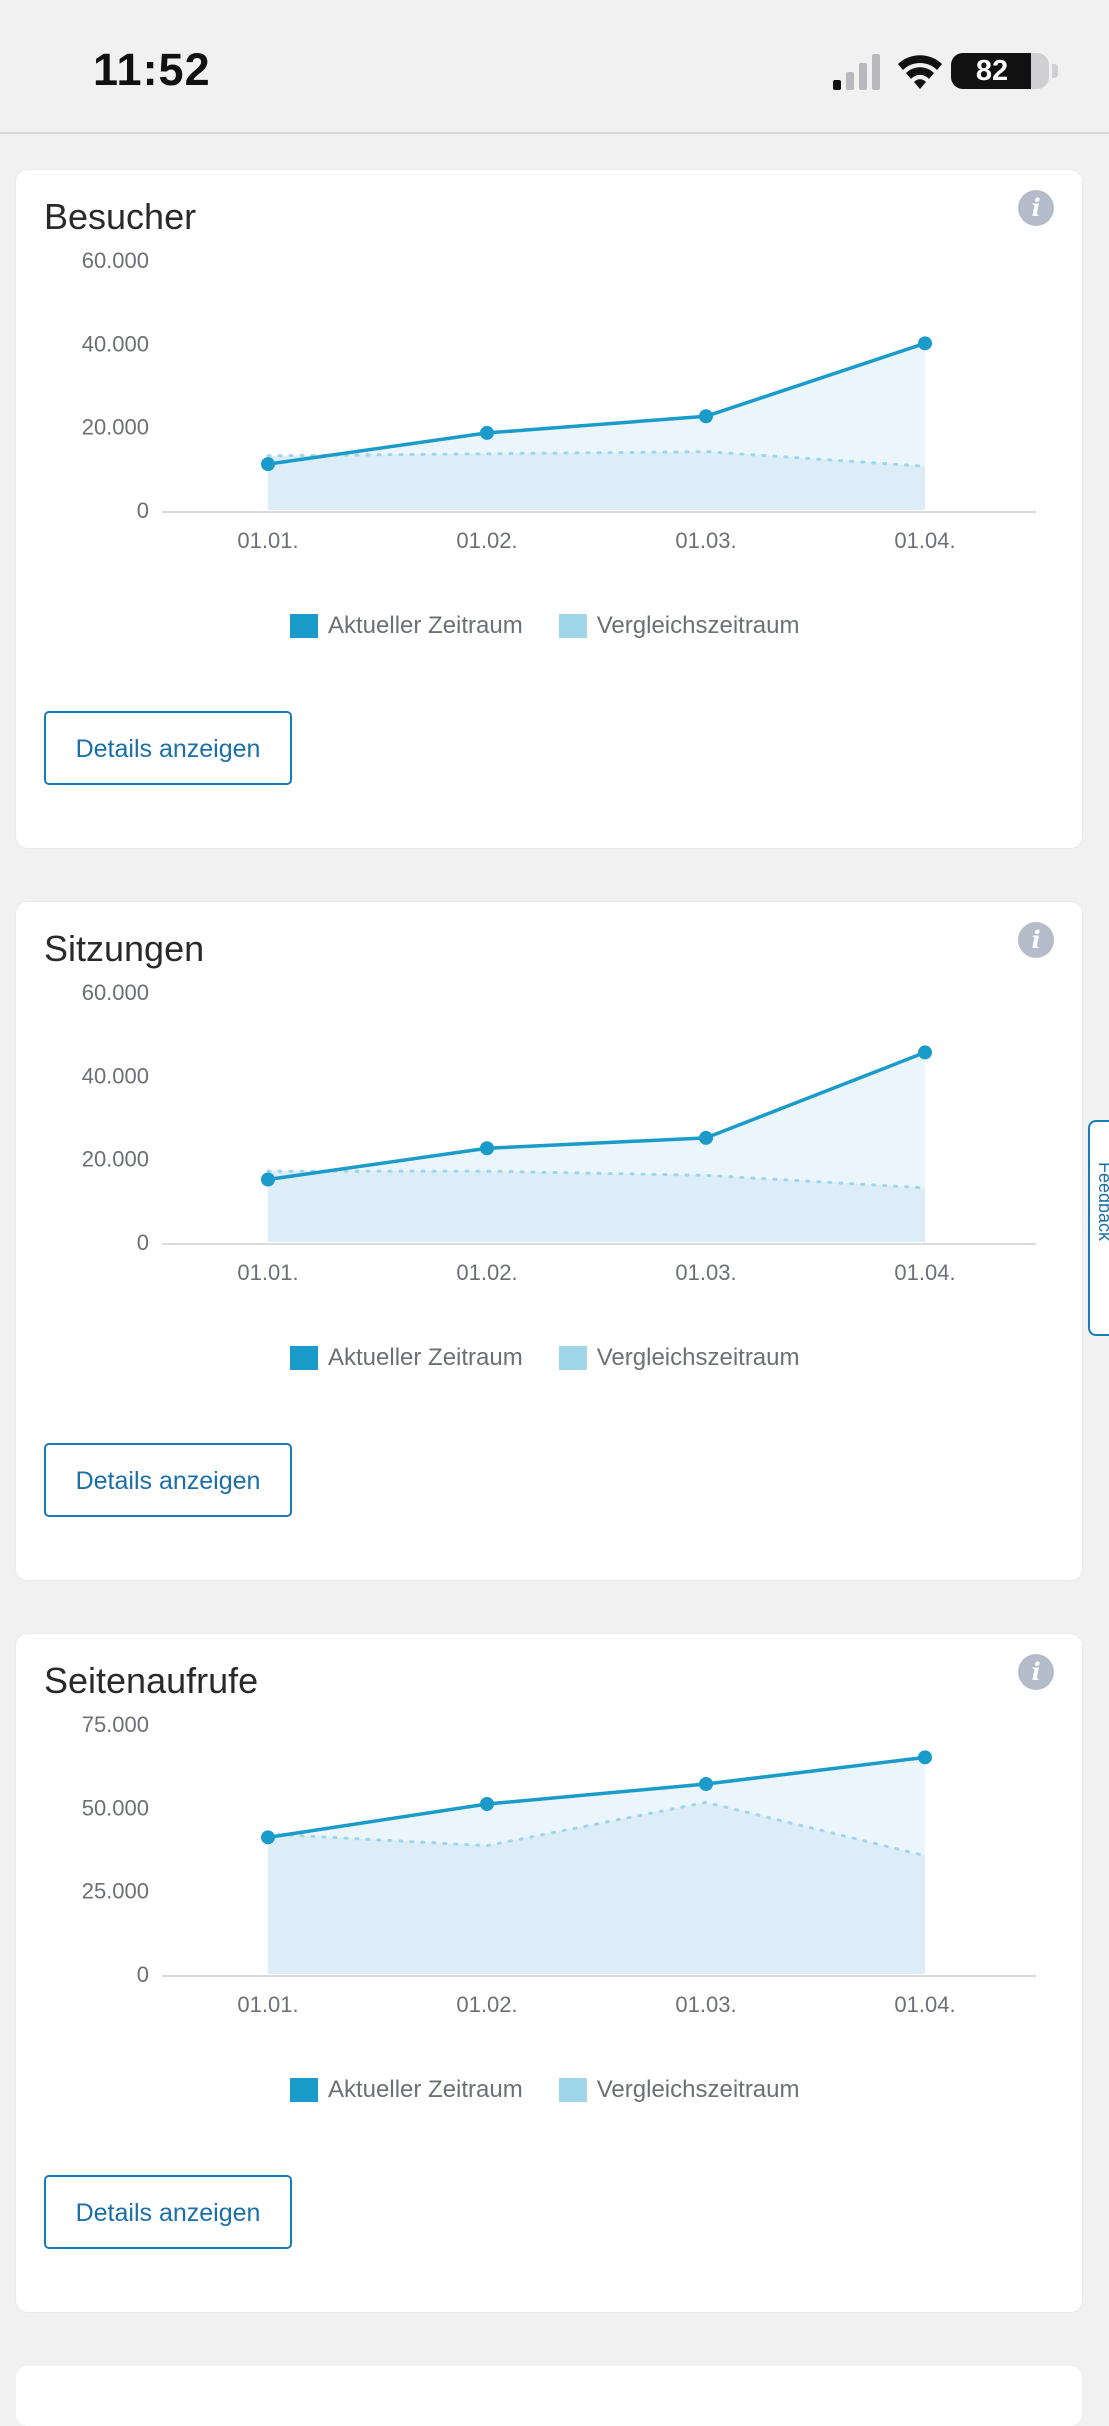 The height and width of the screenshot is (2426, 1109). What do you see at coordinates (124, 948) in the screenshot?
I see `card-title: Sitzungen` at bounding box center [124, 948].